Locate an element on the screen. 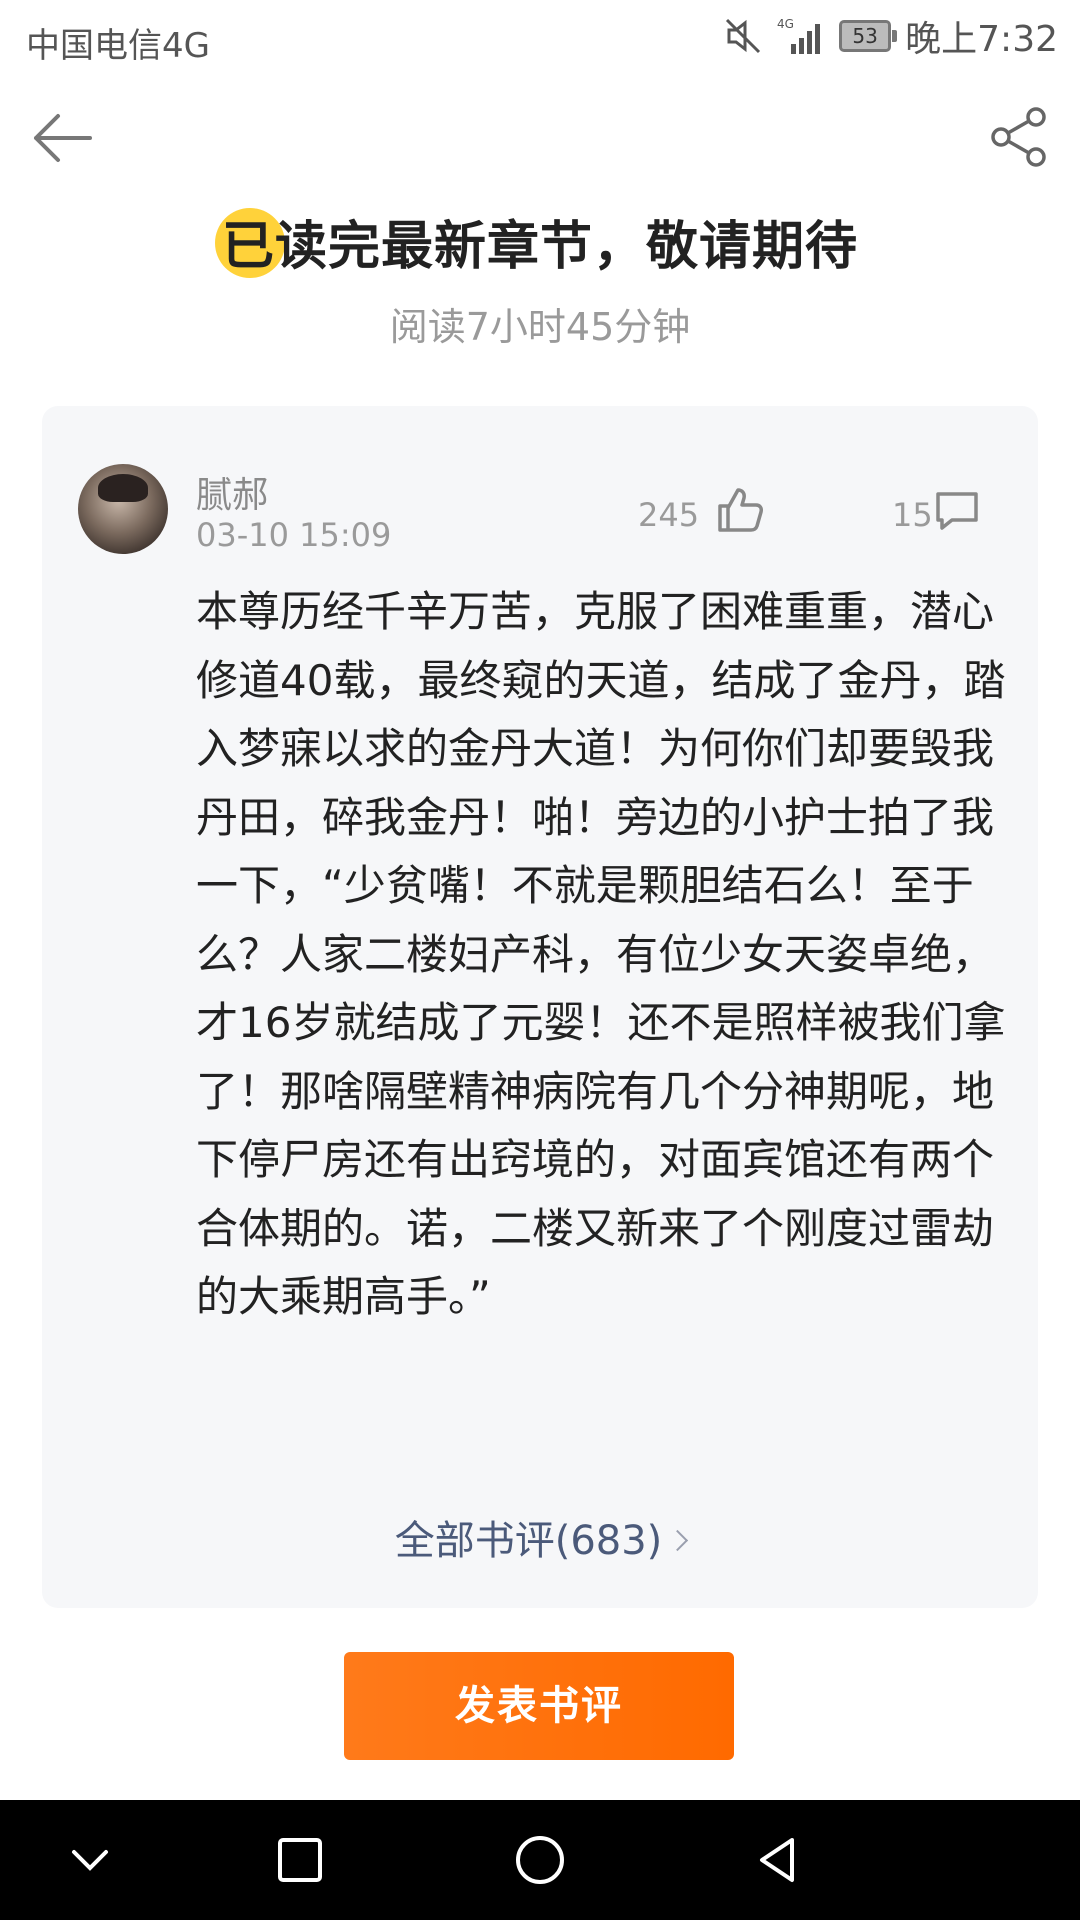 The width and height of the screenshot is (1080, 1920). page-title: 已读完最新章节，敬请期待 is located at coordinates (539, 247).